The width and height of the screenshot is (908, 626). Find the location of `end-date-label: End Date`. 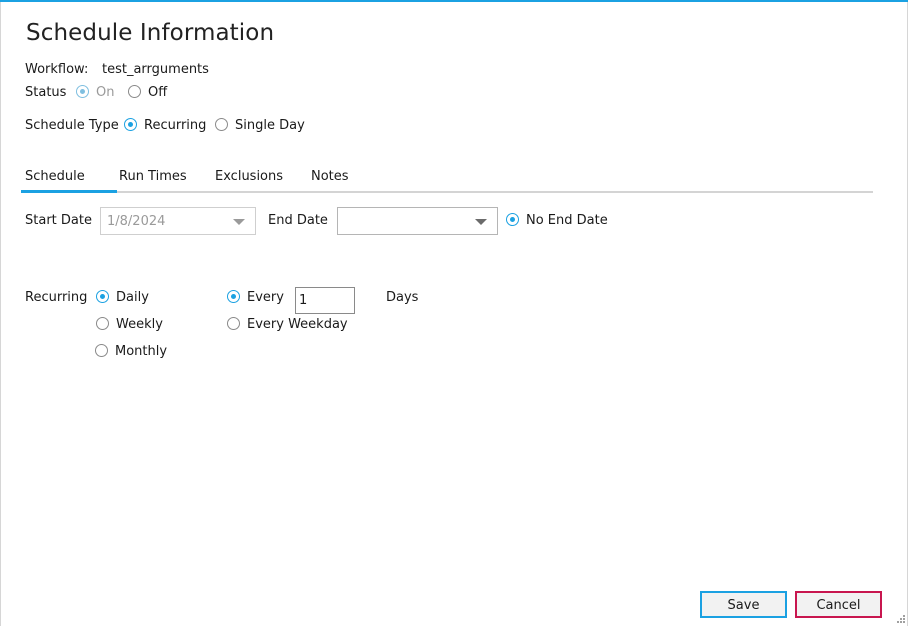

end-date-label: End Date is located at coordinates (298, 220).